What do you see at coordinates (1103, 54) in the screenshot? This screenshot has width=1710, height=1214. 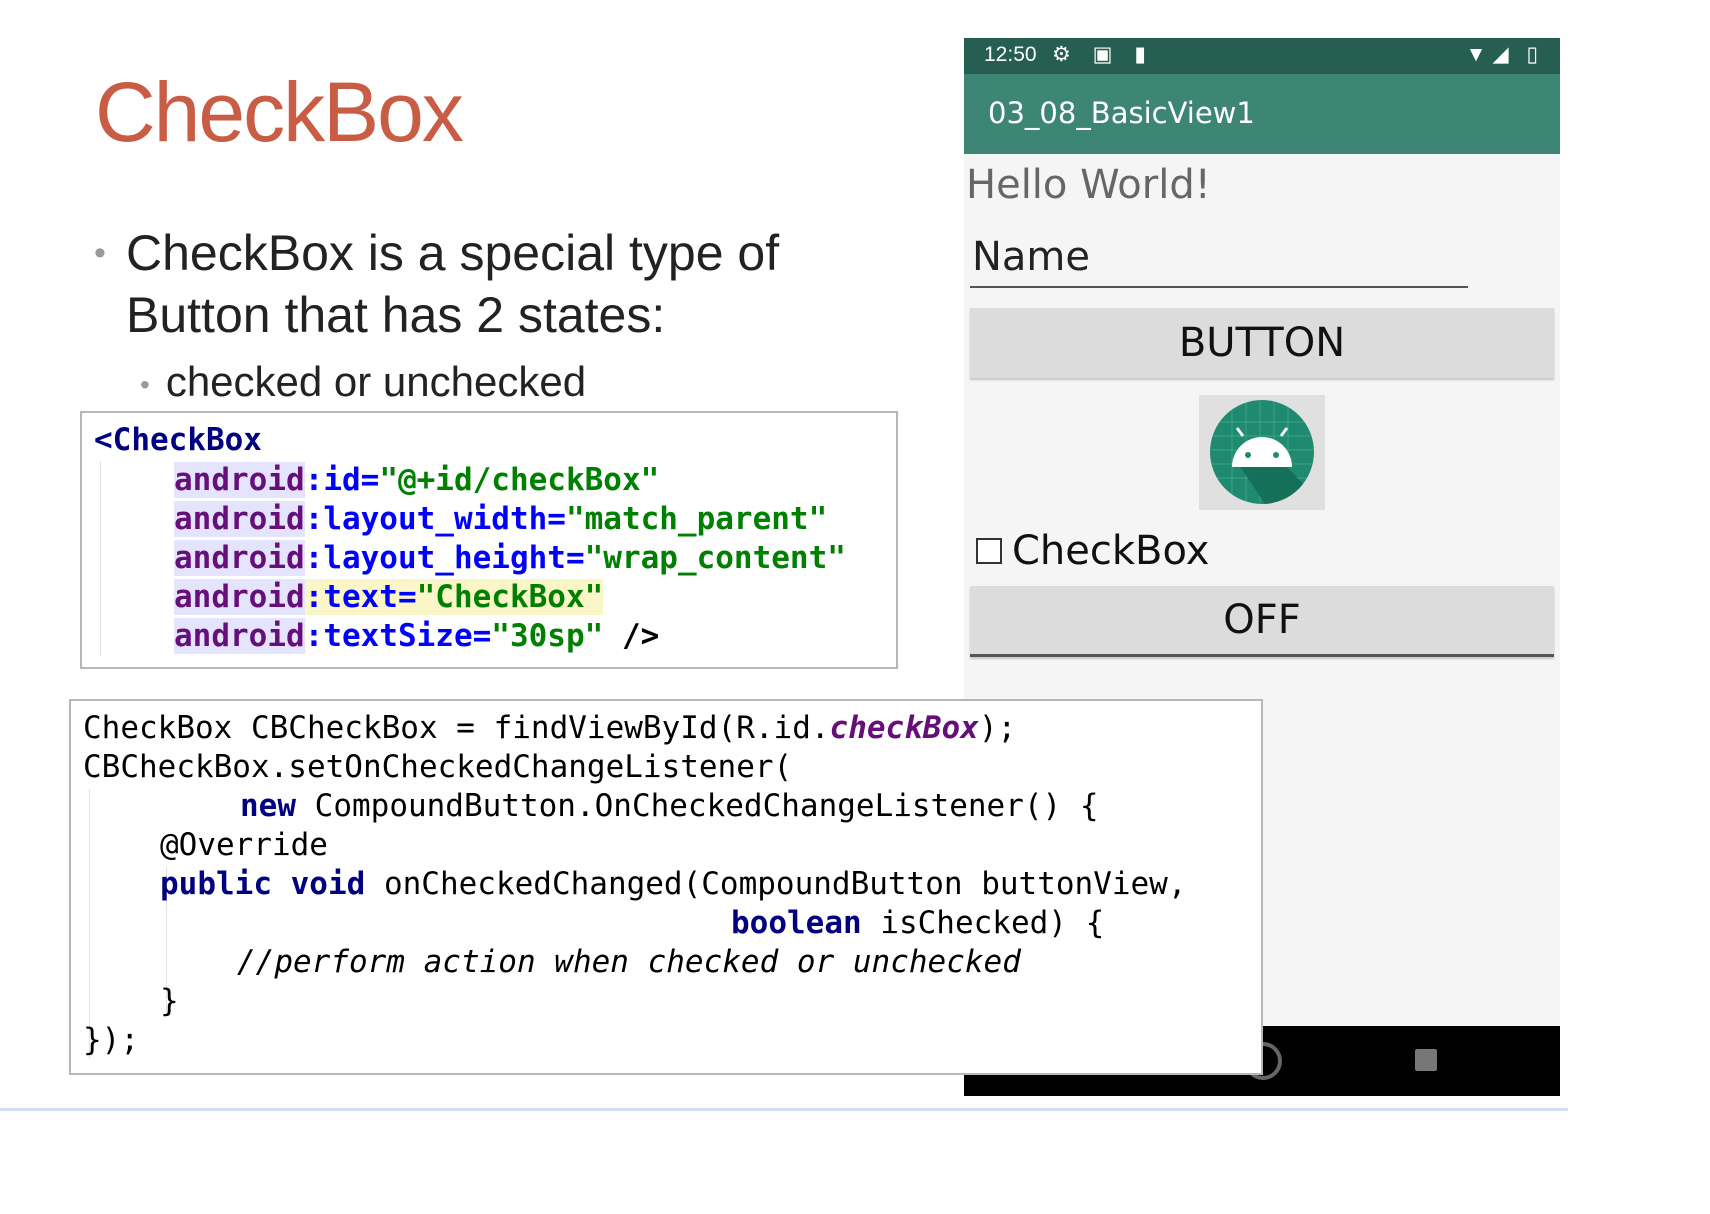 I see `status-notification-icons: ⚙ ▣ ▮` at bounding box center [1103, 54].